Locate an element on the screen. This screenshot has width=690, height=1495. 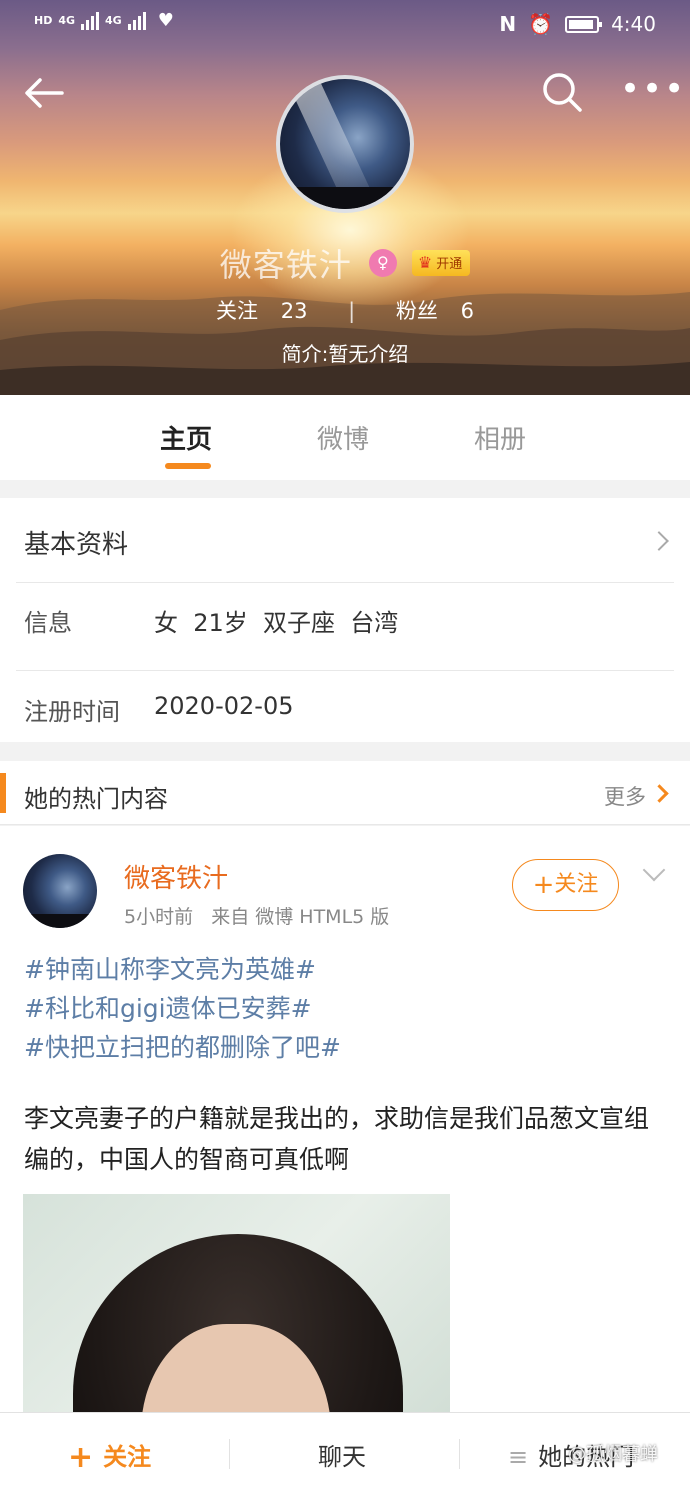
fans-stat: 粉丝 6 is located at coordinates (435, 311).